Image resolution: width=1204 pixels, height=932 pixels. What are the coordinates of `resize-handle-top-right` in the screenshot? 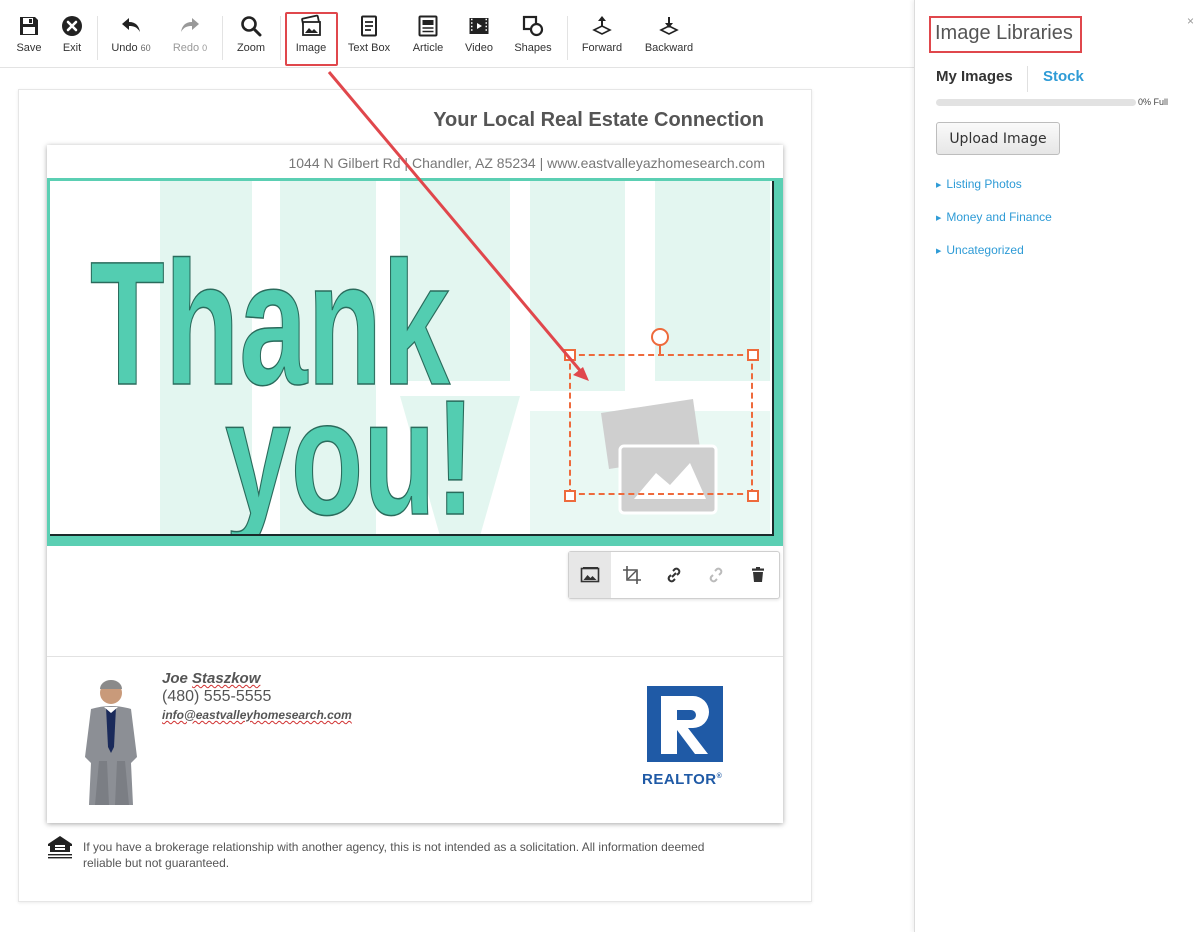 It's located at (753, 355).